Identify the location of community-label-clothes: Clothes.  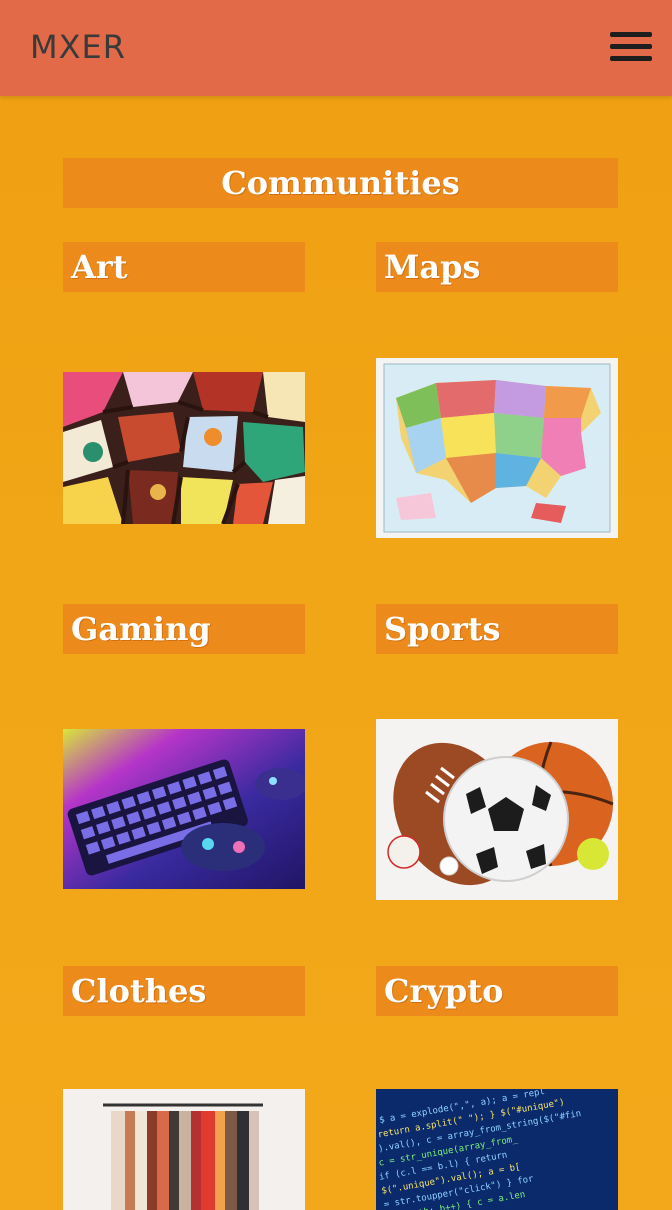
(184, 991).